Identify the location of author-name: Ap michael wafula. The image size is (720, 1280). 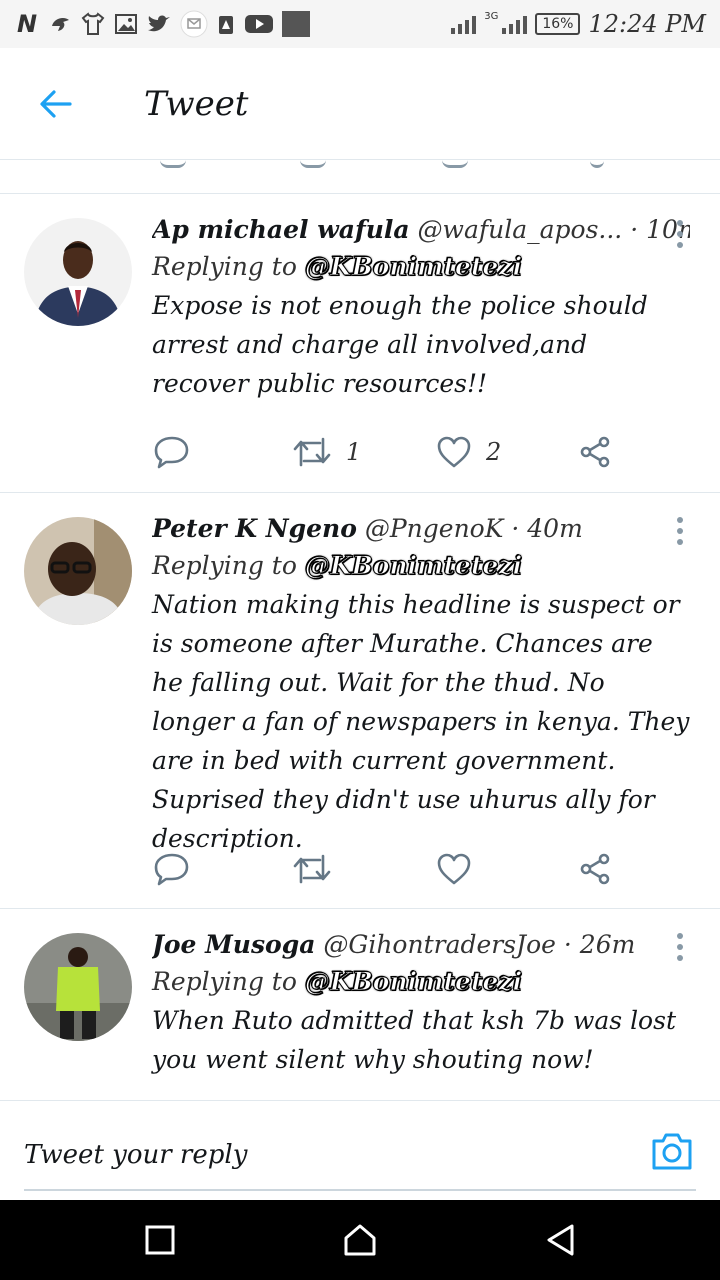
(281, 229).